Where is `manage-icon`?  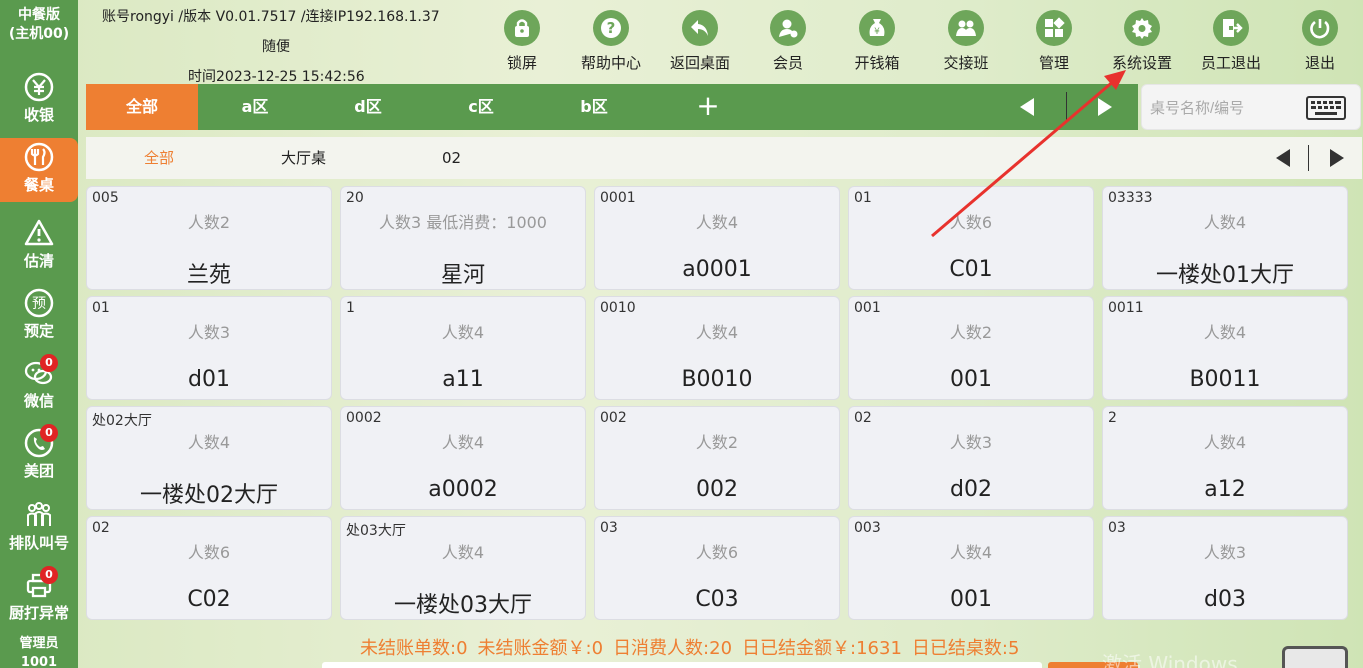 manage-icon is located at coordinates (1055, 27).